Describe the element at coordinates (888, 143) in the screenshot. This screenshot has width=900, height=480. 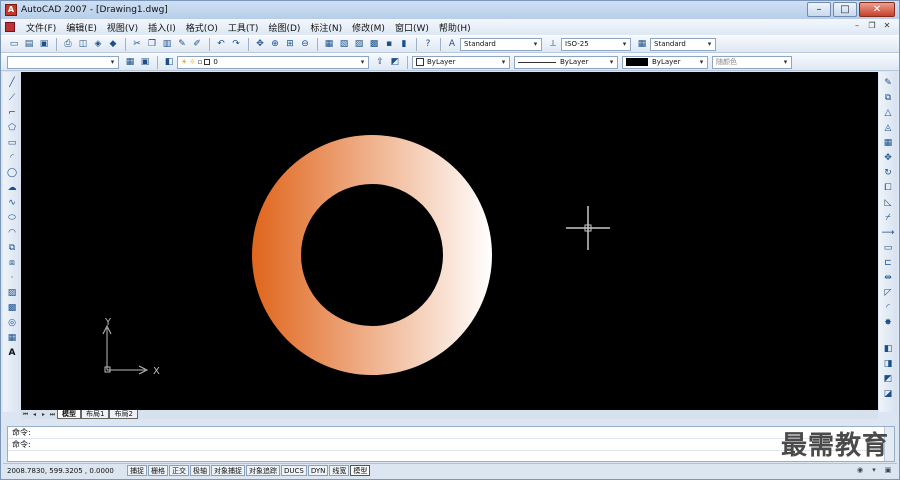
I see `array-icon: ▦` at that location.